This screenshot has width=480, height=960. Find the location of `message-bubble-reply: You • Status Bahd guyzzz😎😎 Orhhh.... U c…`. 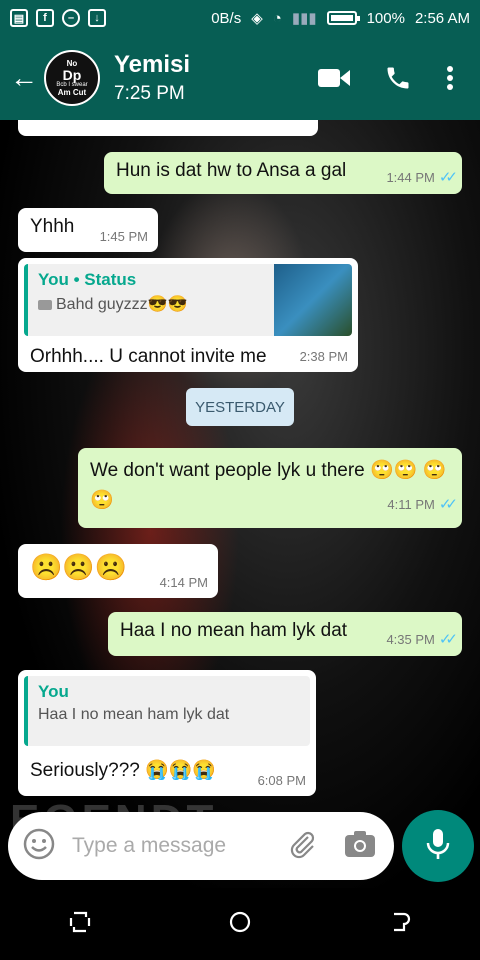

message-bubble-reply: You • Status Bahd guyzzz😎😎 Orhhh.... U c… is located at coordinates (188, 315).